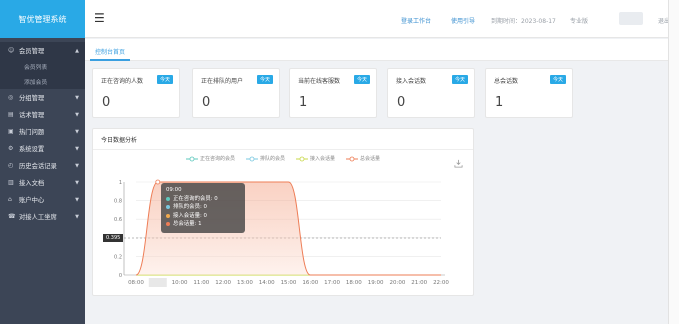 This screenshot has height=324, width=679. I want to click on tooltip-row-label: 接入会话量: 0, so click(190, 215).